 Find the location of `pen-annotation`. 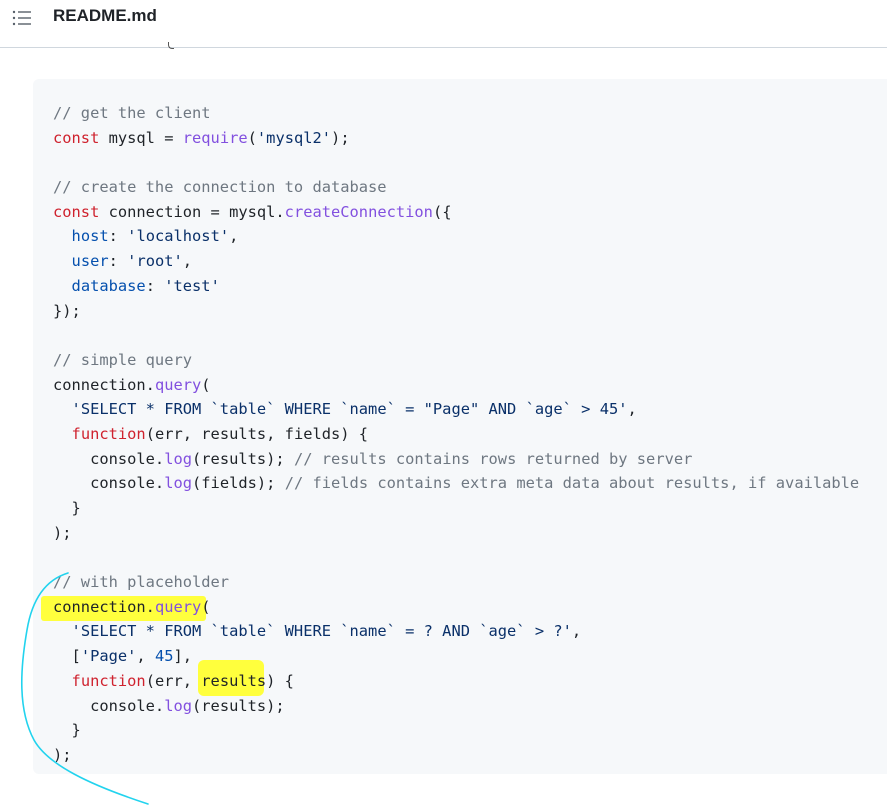

pen-annotation is located at coordinates (84, 688).